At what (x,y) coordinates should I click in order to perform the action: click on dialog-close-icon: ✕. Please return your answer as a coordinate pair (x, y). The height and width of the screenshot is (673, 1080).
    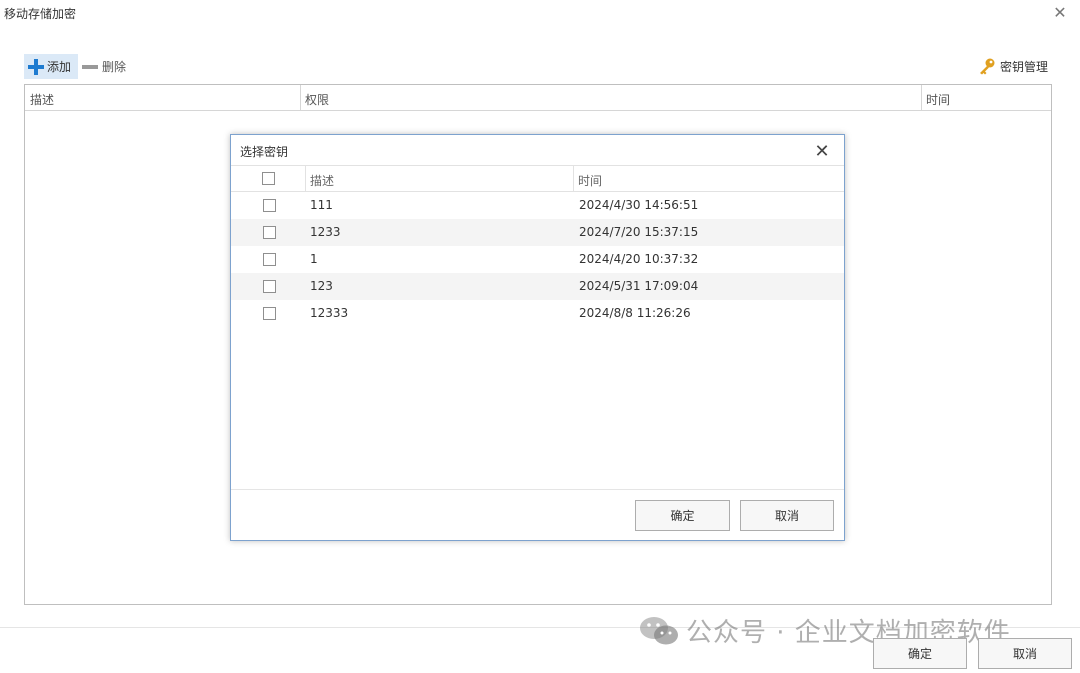
    Looking at the image, I should click on (822, 151).